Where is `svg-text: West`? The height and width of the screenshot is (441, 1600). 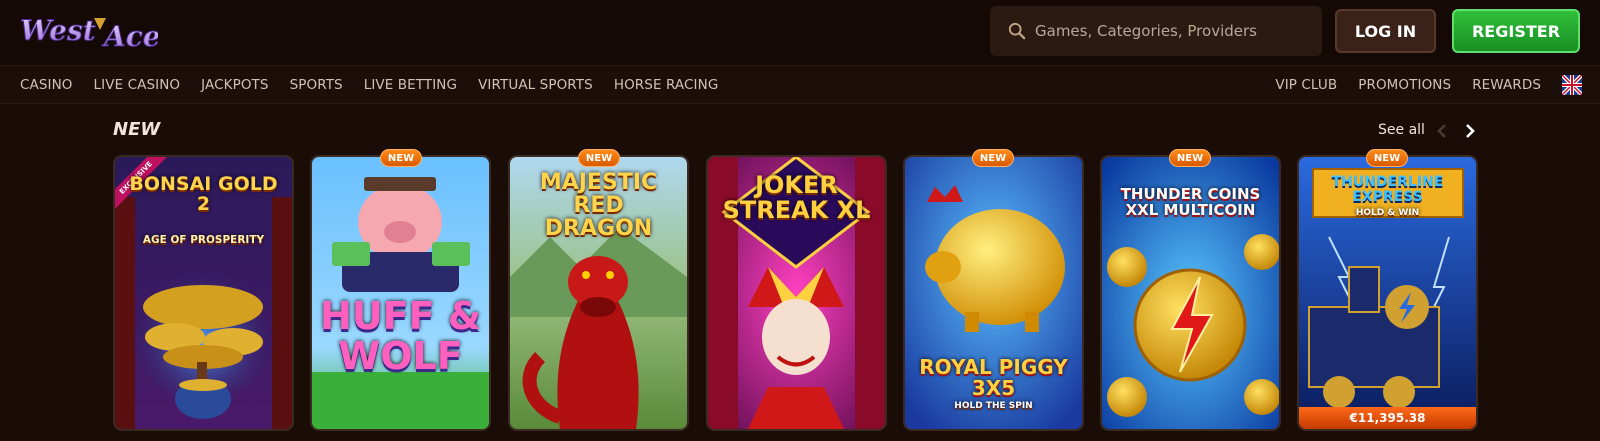
svg-text: West is located at coordinates (58, 30).